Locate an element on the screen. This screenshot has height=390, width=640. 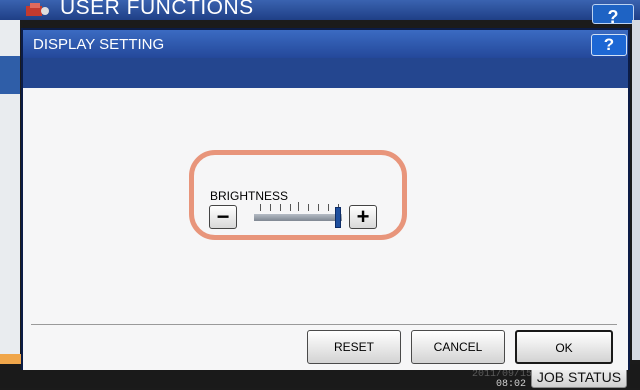
background-title: USER FUNCTIONS is located at coordinates (157, 9).